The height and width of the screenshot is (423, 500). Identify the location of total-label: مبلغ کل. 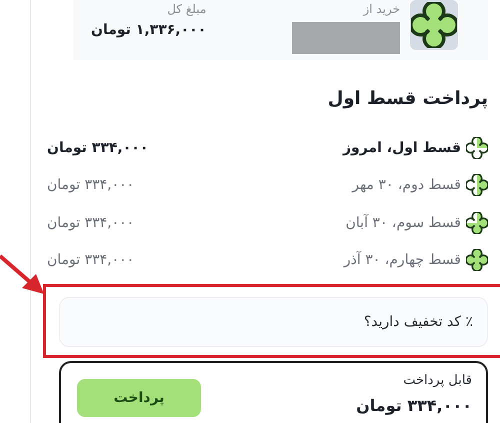
(186, 9).